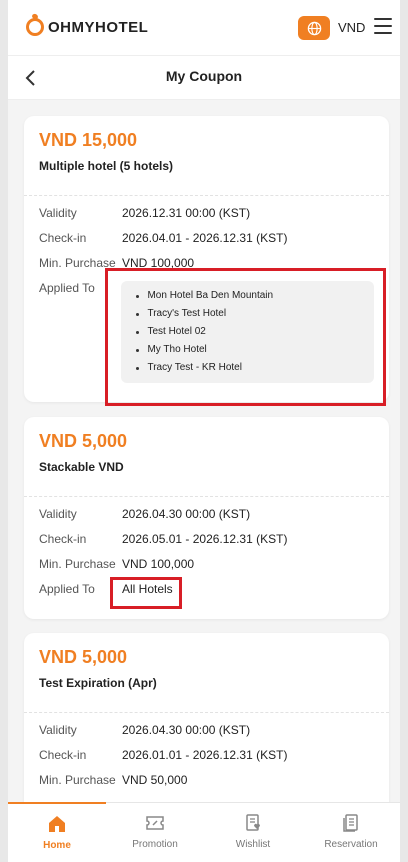 The width and height of the screenshot is (408, 862). What do you see at coordinates (206, 594) in the screenshot?
I see `coupon-applied-to-row: Applied To All Hotels` at bounding box center [206, 594].